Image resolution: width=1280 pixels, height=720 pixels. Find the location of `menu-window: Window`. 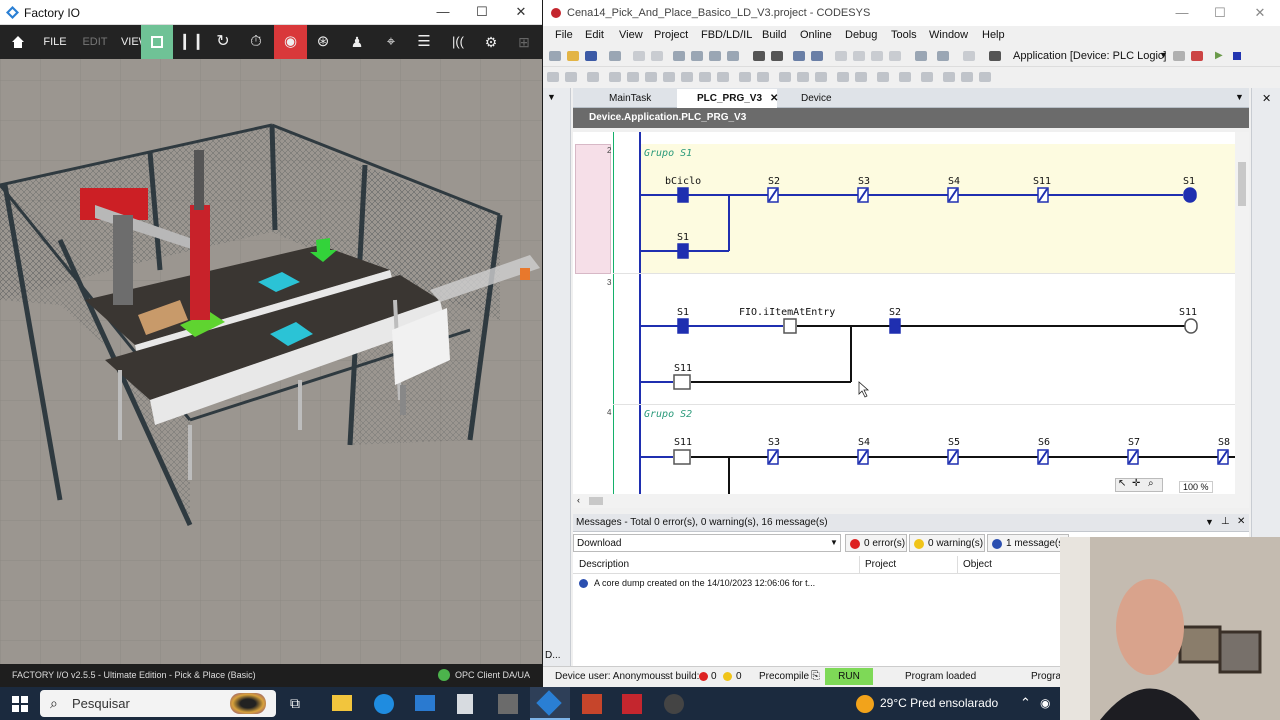

menu-window: Window is located at coordinates (948, 35).